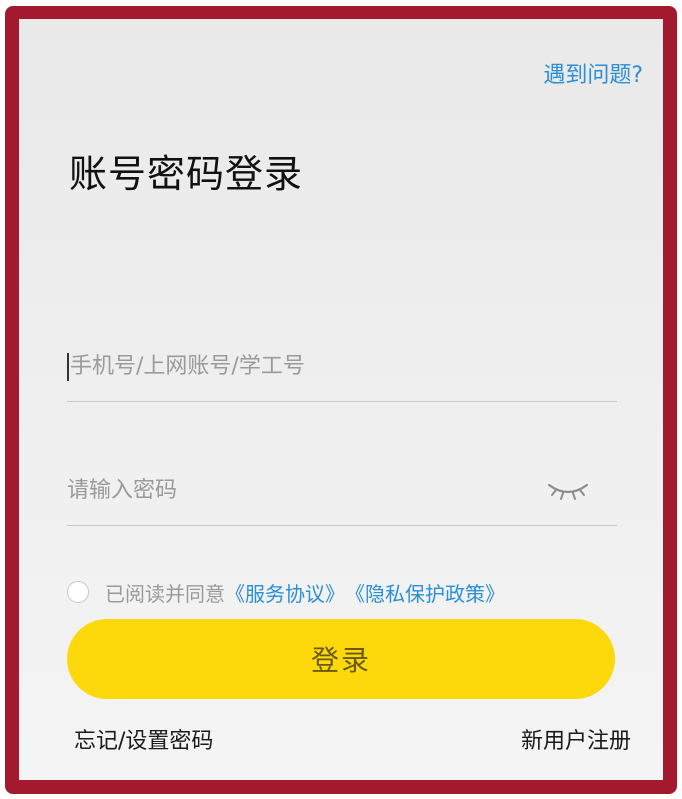 This screenshot has height=799, width=682. What do you see at coordinates (576, 739) in the screenshot?
I see `register-link: 新用户注册` at bounding box center [576, 739].